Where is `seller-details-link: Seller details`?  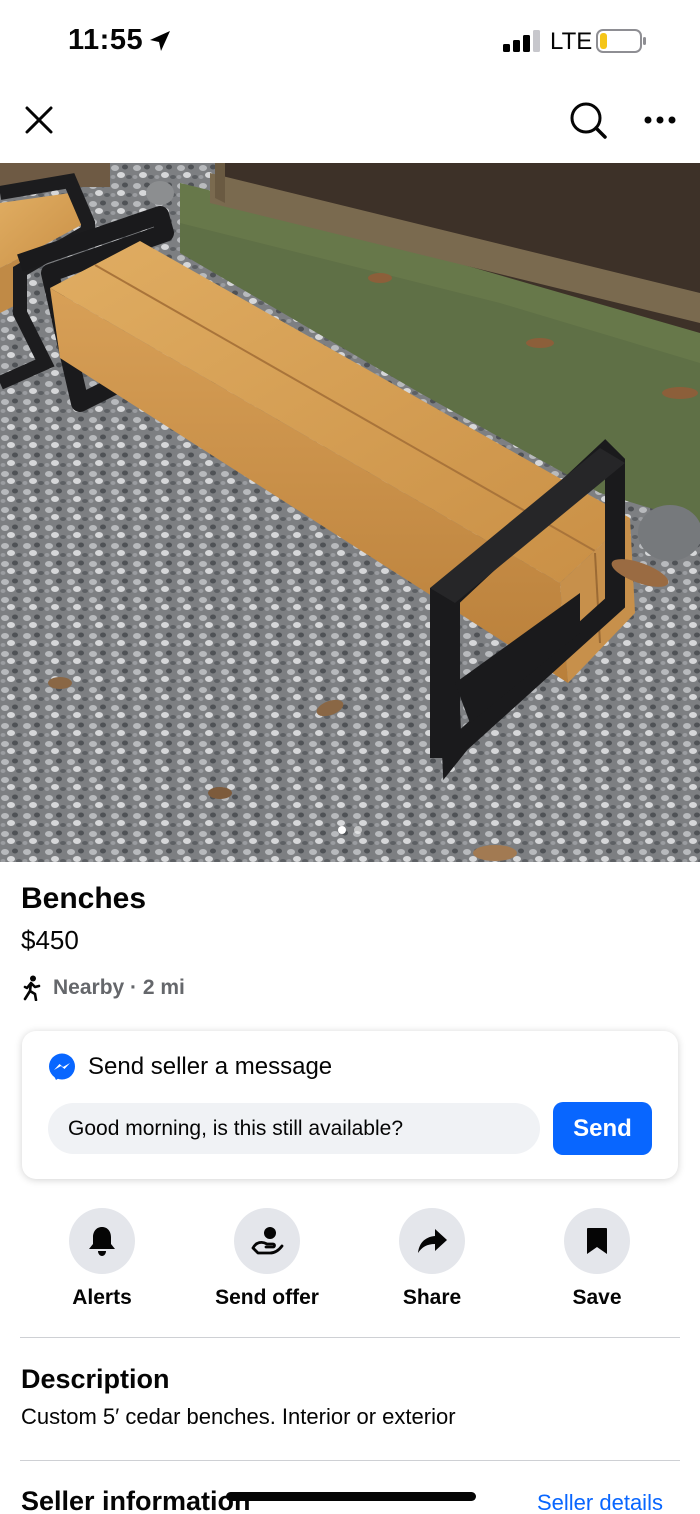
seller-details-link: Seller details is located at coordinates (600, 1502).